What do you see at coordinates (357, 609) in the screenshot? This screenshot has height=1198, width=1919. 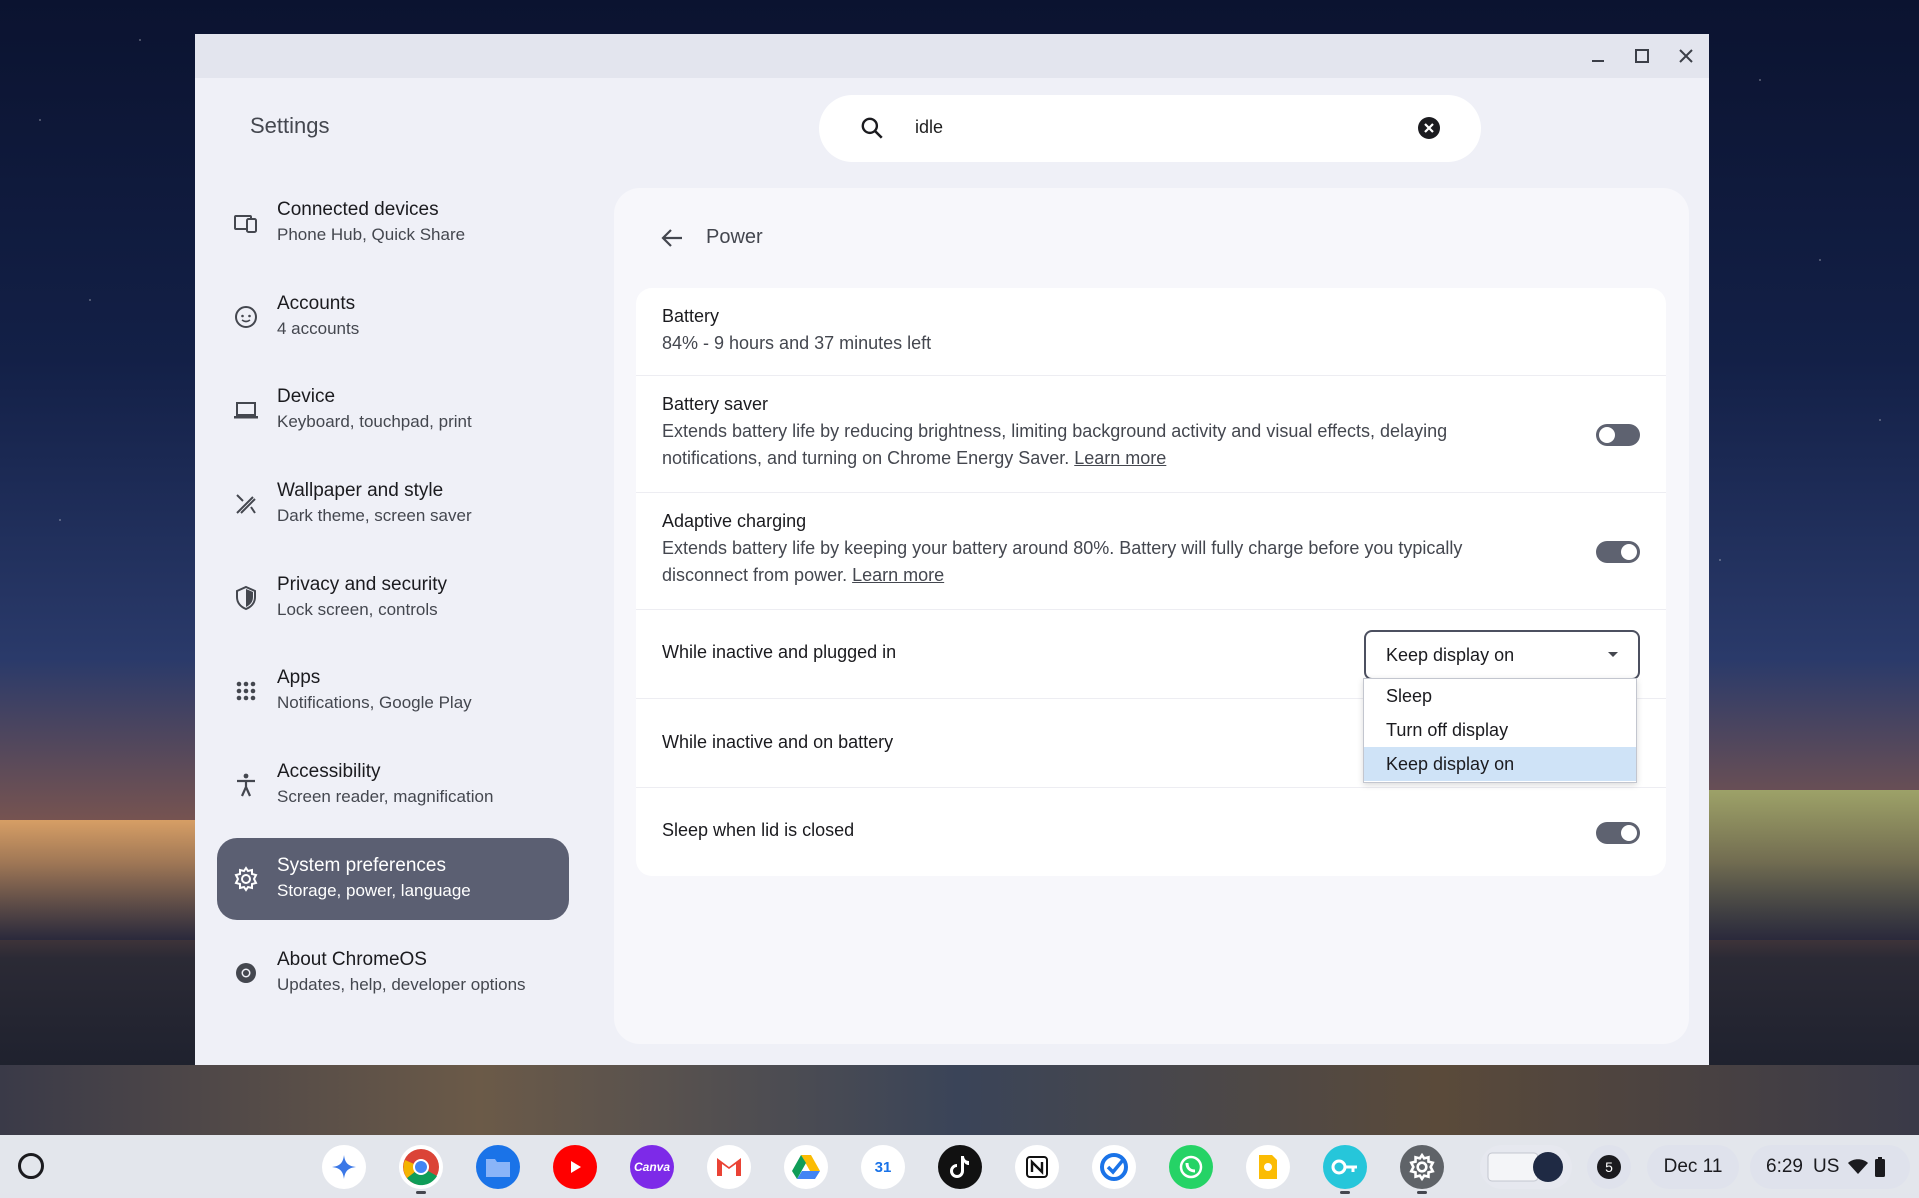 I see `sidebar-item-subtitle: Lock screen, controls` at bounding box center [357, 609].